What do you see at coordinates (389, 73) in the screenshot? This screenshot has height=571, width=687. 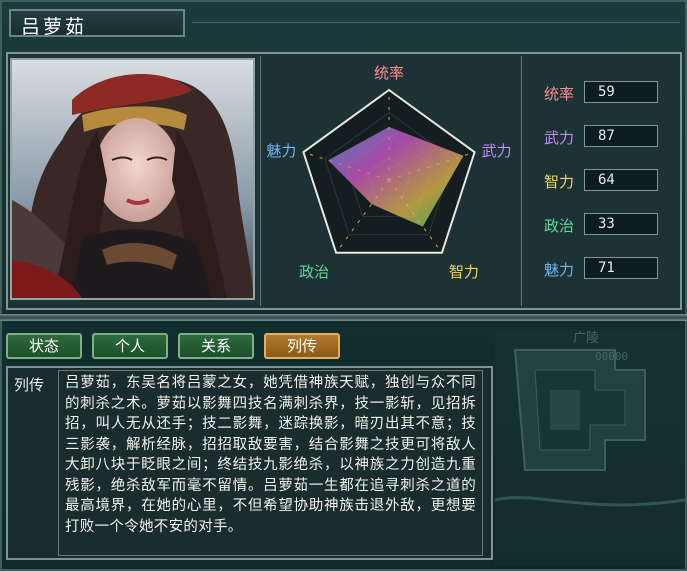 I see `radar-axis-label: 统率` at bounding box center [389, 73].